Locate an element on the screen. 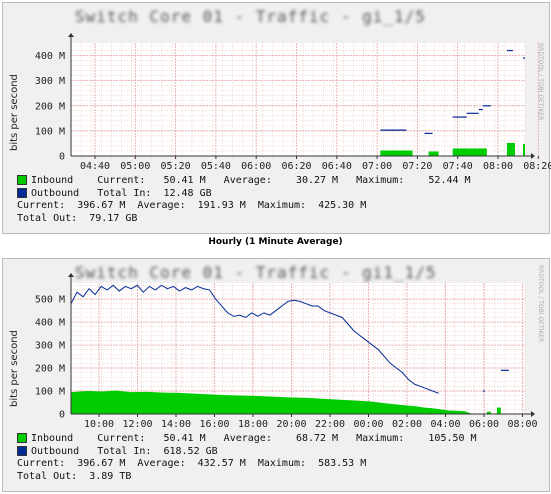 Image resolution: width=551 pixels, height=494 pixels. x-tick-label: 04:00 is located at coordinates (445, 424).